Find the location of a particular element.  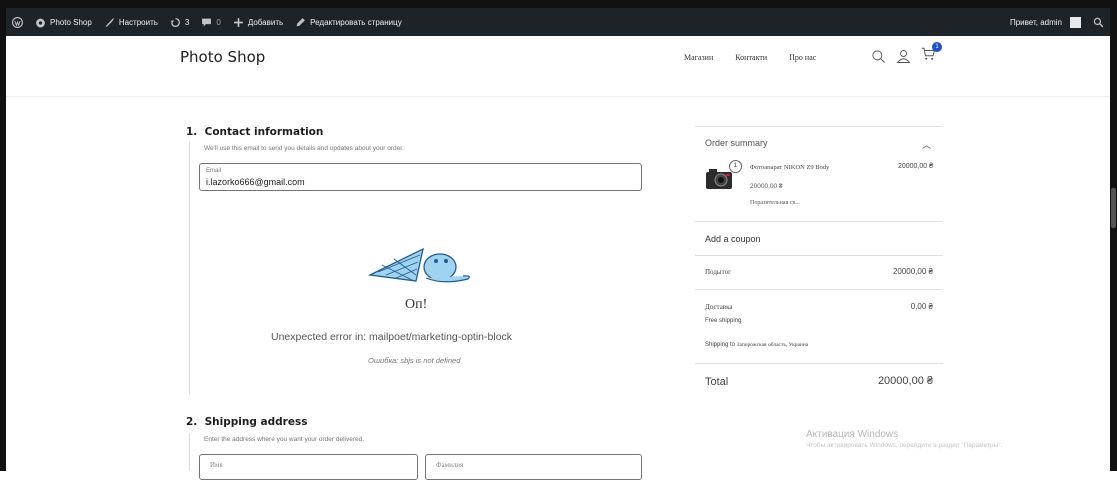

total-label: Total is located at coordinates (717, 382).